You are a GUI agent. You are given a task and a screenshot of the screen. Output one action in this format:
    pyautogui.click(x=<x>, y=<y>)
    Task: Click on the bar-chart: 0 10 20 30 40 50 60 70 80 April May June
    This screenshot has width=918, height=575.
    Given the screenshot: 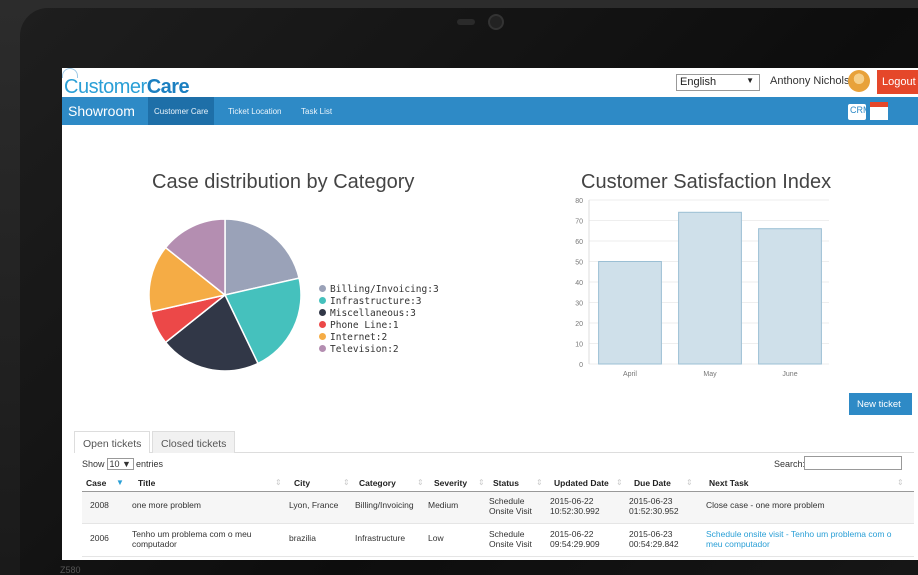 What is the action you would take?
    pyautogui.click(x=702, y=288)
    